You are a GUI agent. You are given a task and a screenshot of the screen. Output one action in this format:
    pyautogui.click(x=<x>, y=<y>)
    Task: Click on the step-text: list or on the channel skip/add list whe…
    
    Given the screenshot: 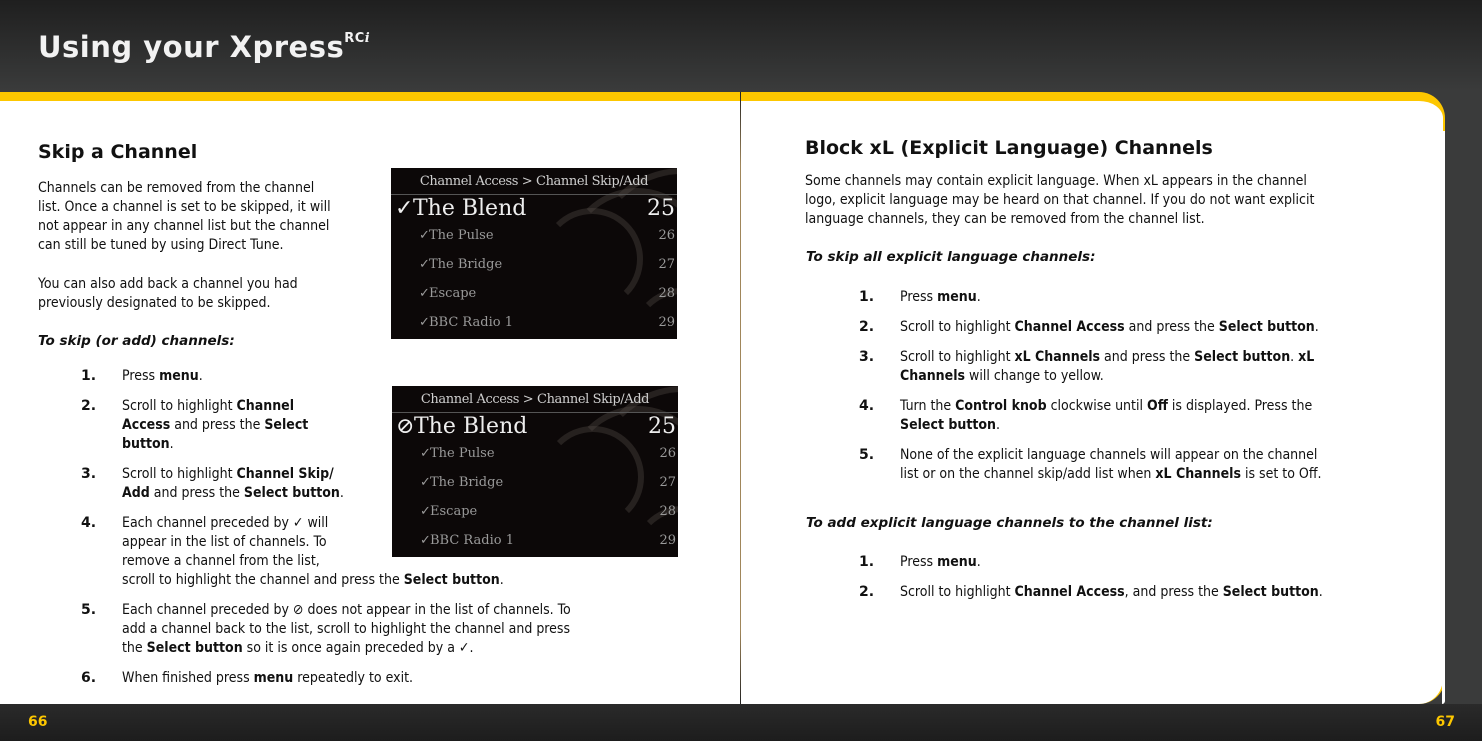 What is the action you would take?
    pyautogui.click(x=1028, y=474)
    